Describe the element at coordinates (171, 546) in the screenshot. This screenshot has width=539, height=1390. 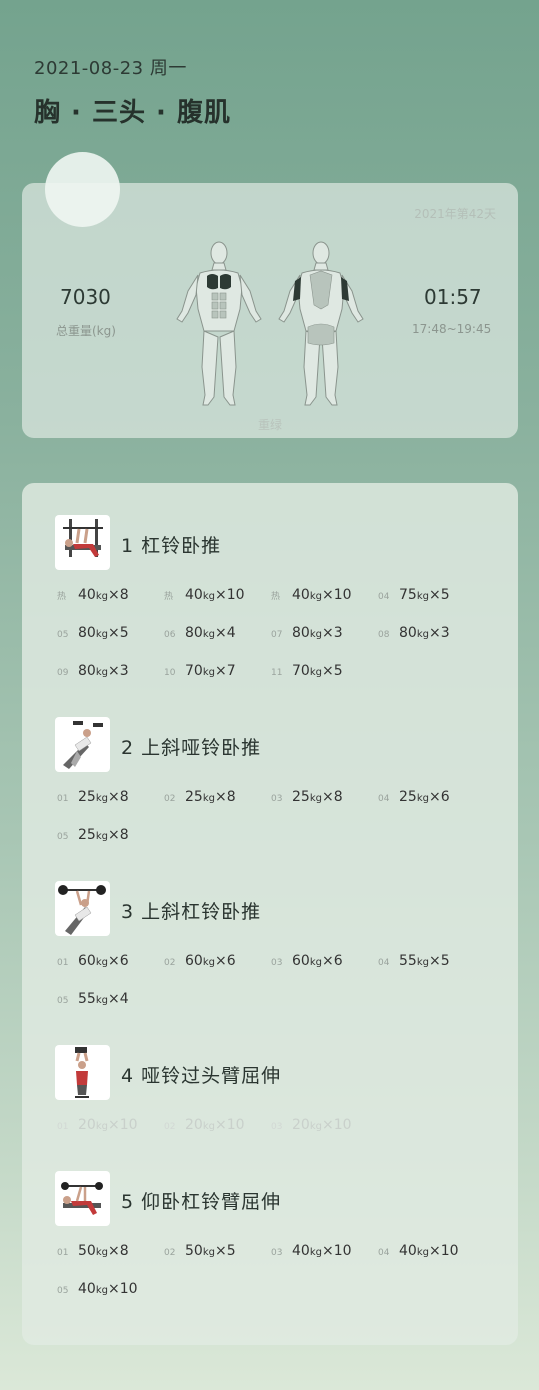
I see `exercise-name: 1 杠铃卧推` at that location.